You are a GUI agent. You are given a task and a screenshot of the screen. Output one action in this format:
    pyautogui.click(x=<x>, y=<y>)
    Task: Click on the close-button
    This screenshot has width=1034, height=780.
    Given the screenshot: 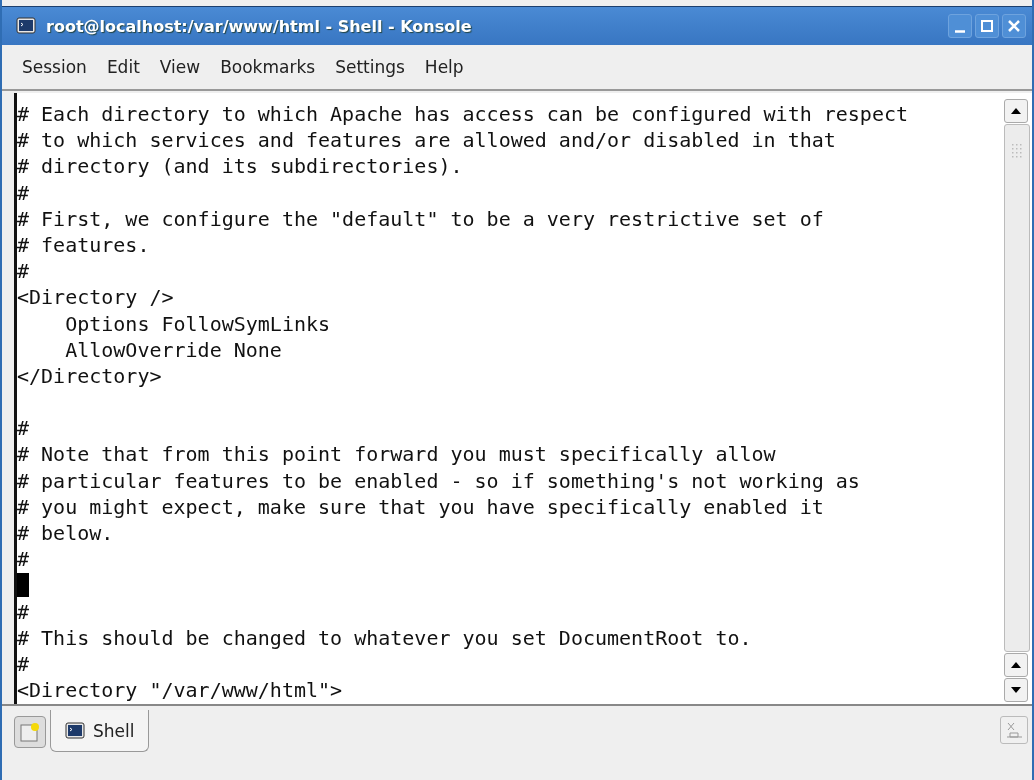 What is the action you would take?
    pyautogui.click(x=1014, y=26)
    